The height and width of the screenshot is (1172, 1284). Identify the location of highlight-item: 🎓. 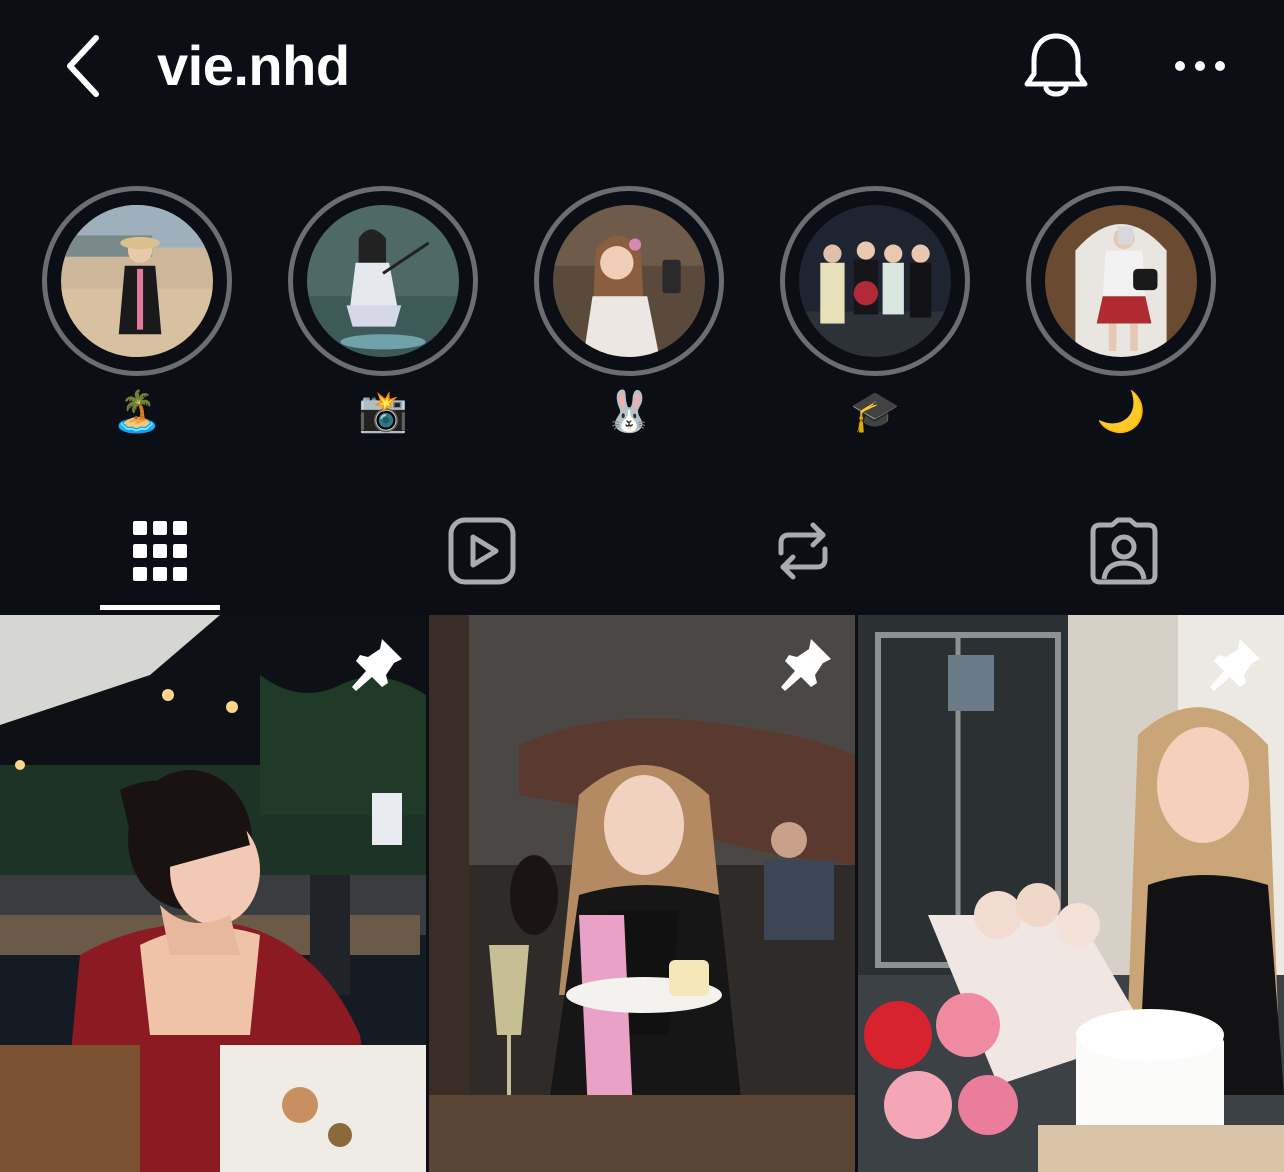
(878, 311).